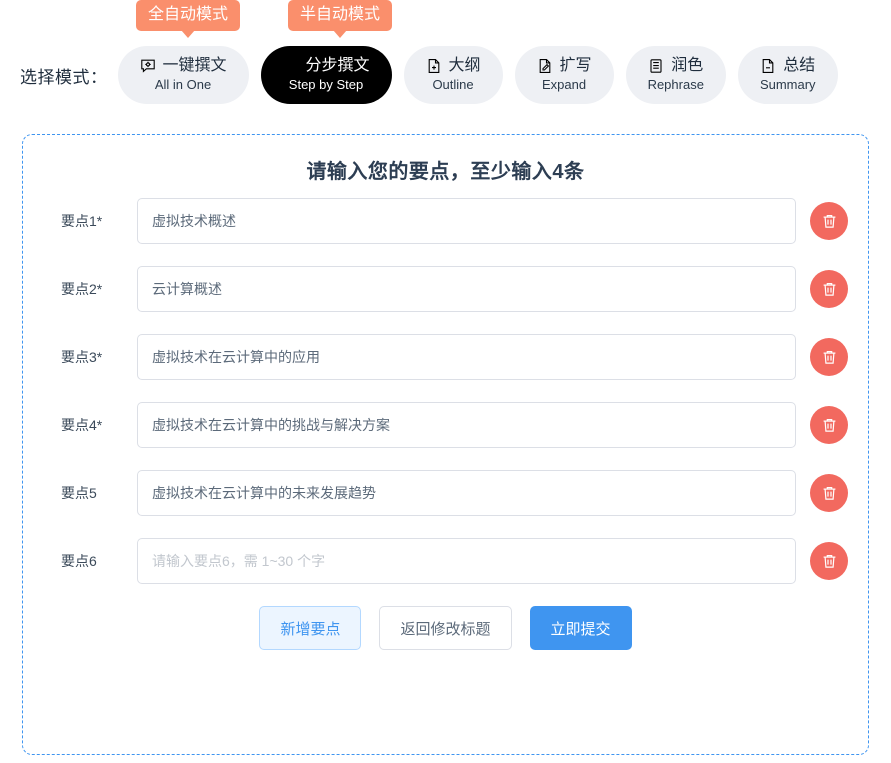 This screenshot has width=891, height=763. I want to click on add-keypoint-button: 新增要点, so click(310, 628).